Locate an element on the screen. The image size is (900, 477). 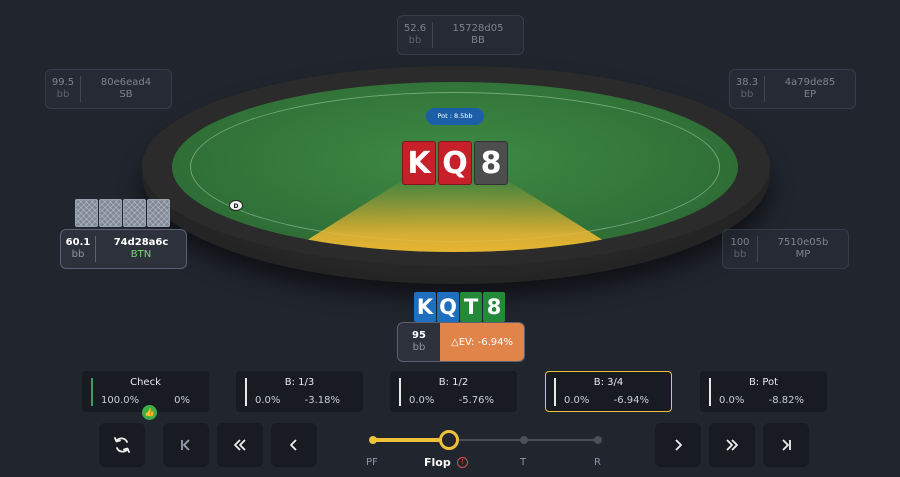
stack-amount: 99.5 is located at coordinates (63, 82).